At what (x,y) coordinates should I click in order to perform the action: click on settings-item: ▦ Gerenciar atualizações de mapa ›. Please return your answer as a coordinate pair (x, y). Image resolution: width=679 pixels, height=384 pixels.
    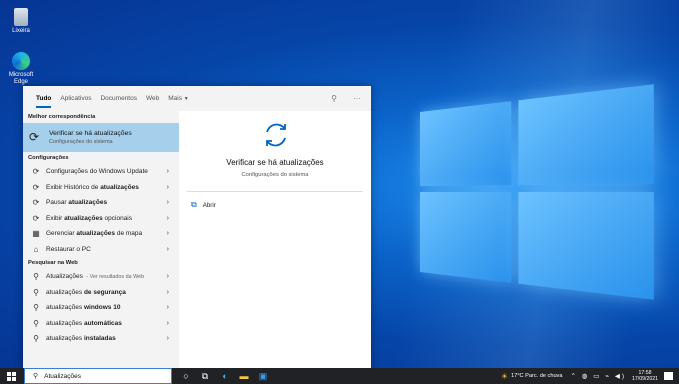
    Looking at the image, I should click on (101, 234).